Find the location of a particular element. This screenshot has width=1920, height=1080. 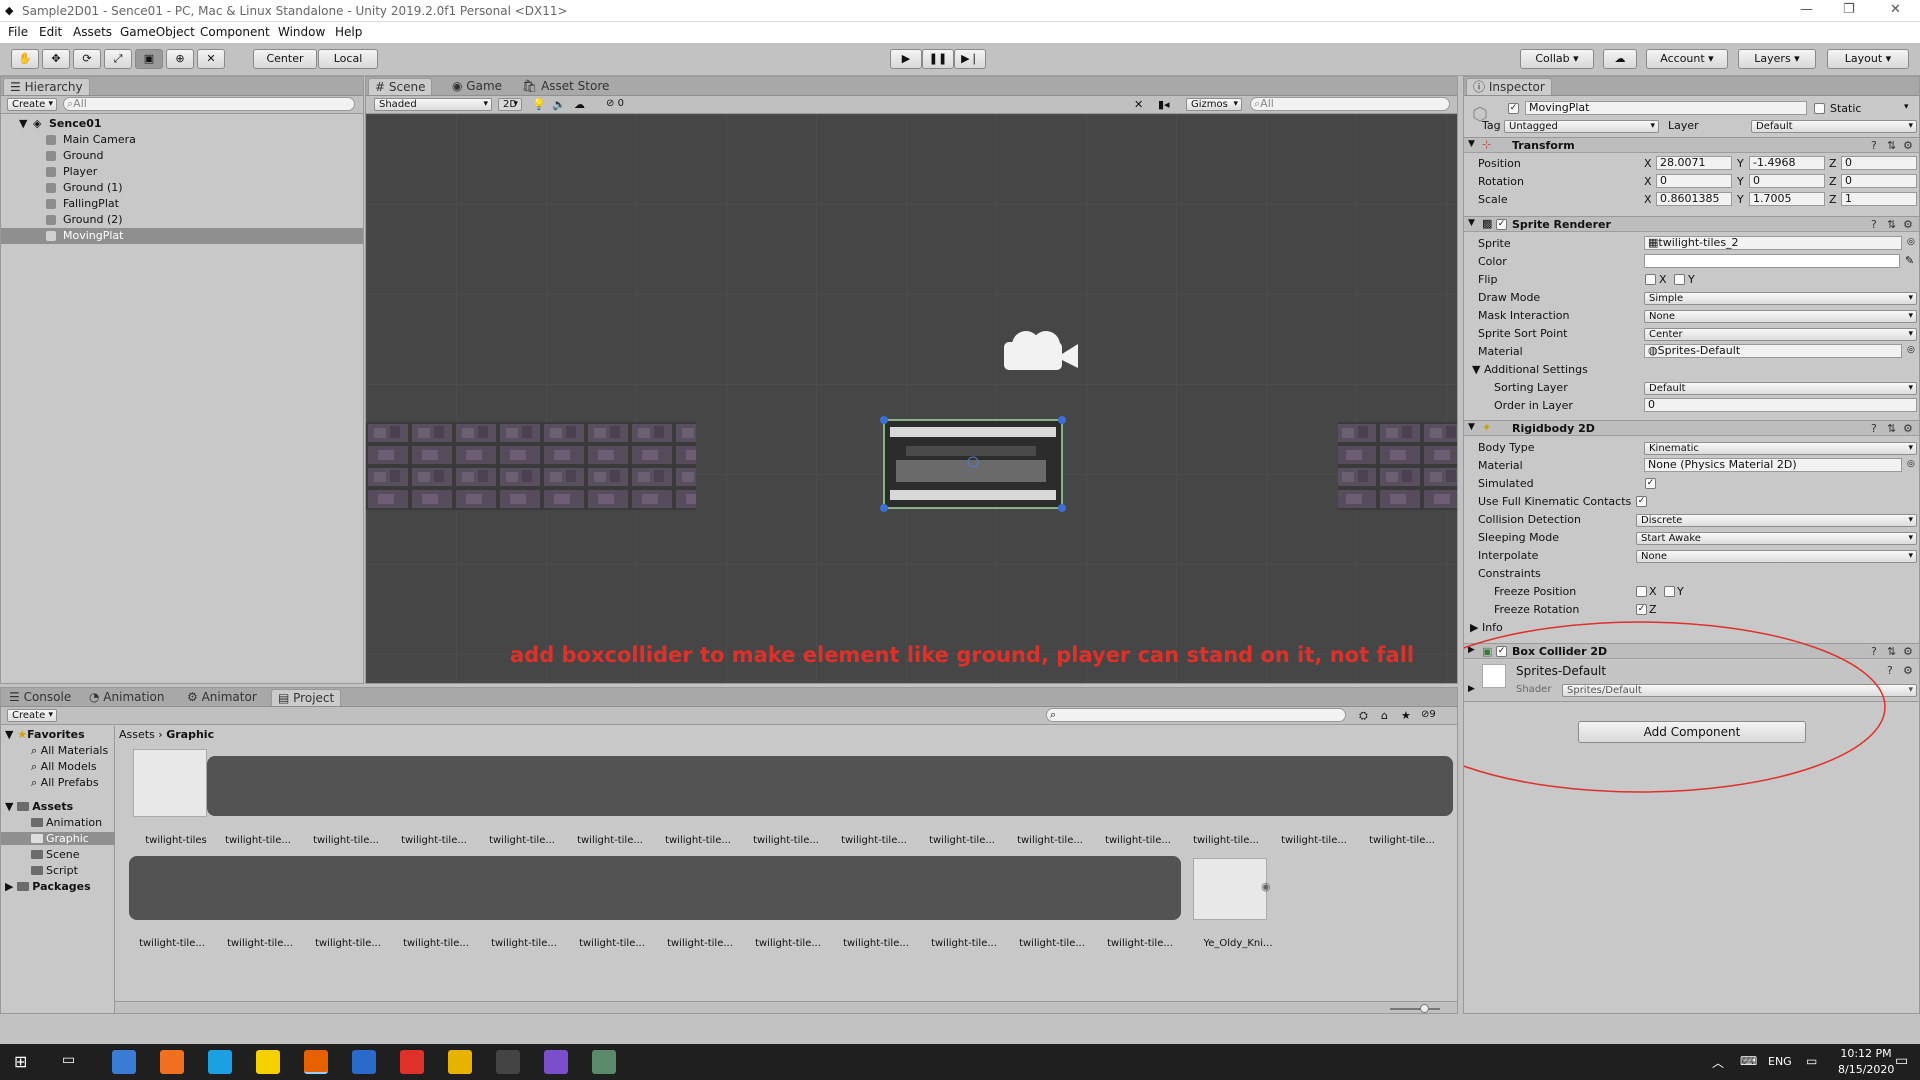

hand-tool-icon: ✋ is located at coordinates (25, 59).